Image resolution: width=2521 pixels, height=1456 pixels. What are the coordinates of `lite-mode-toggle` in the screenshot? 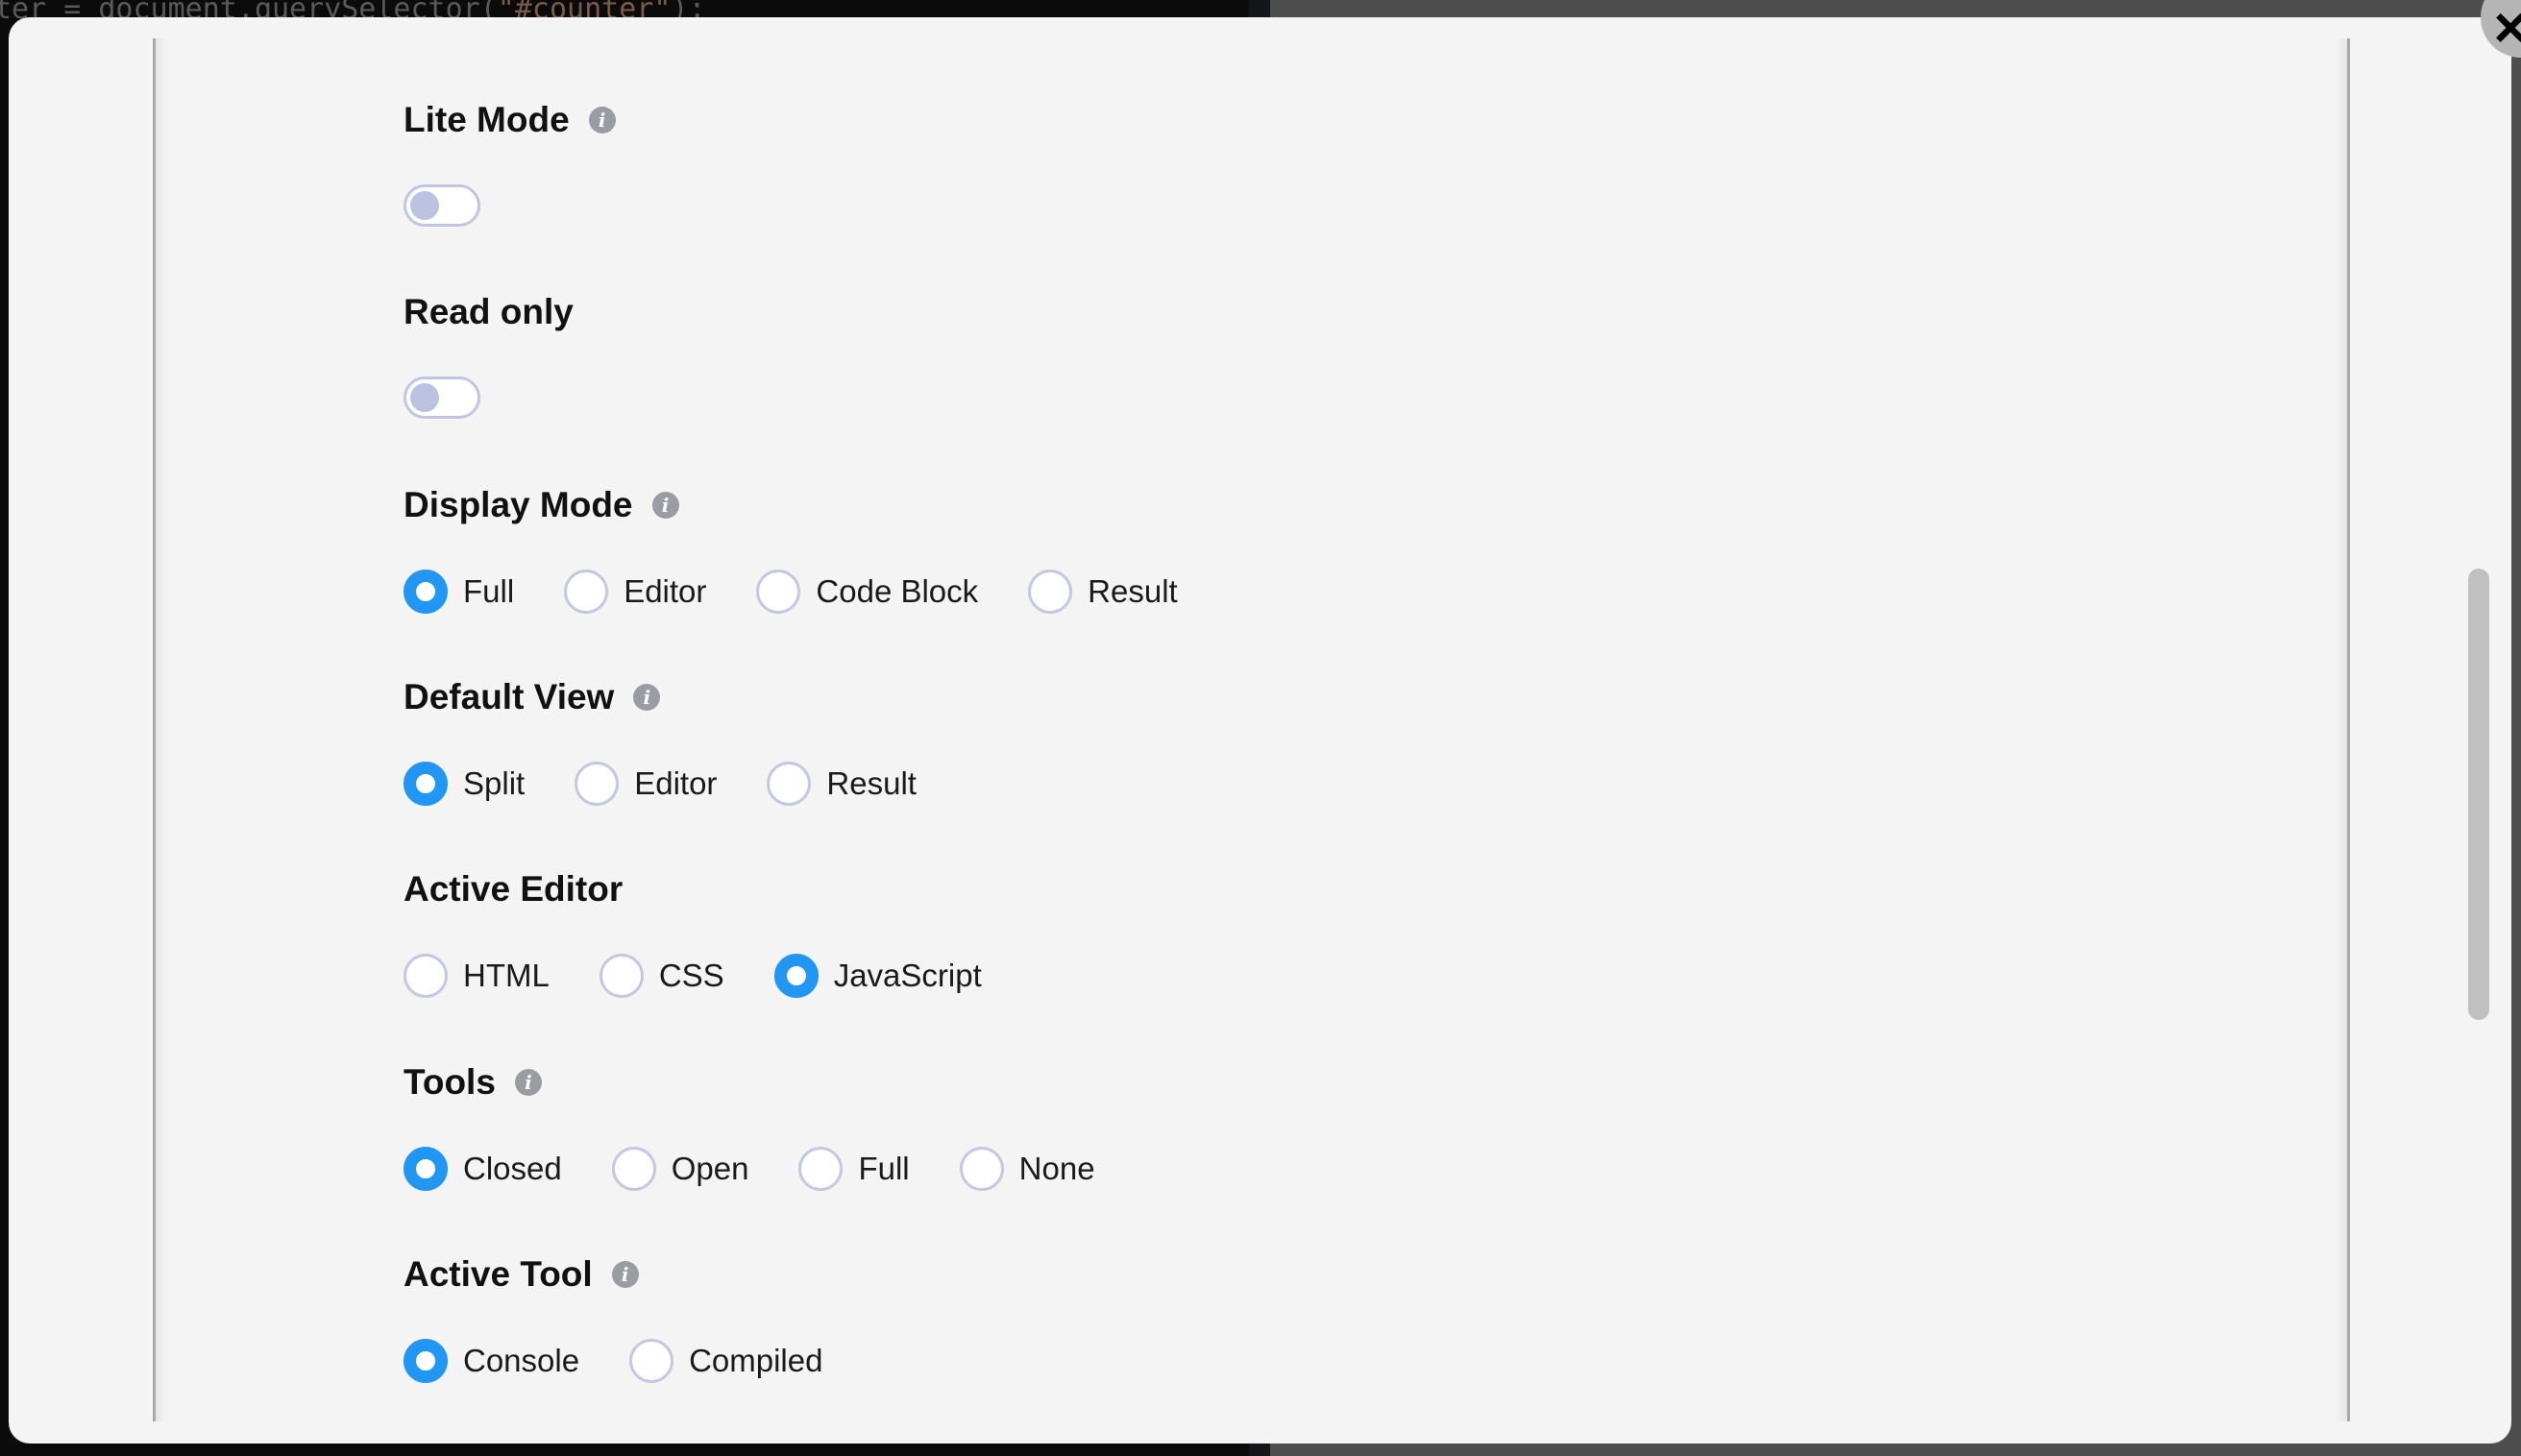 It's located at (442, 205).